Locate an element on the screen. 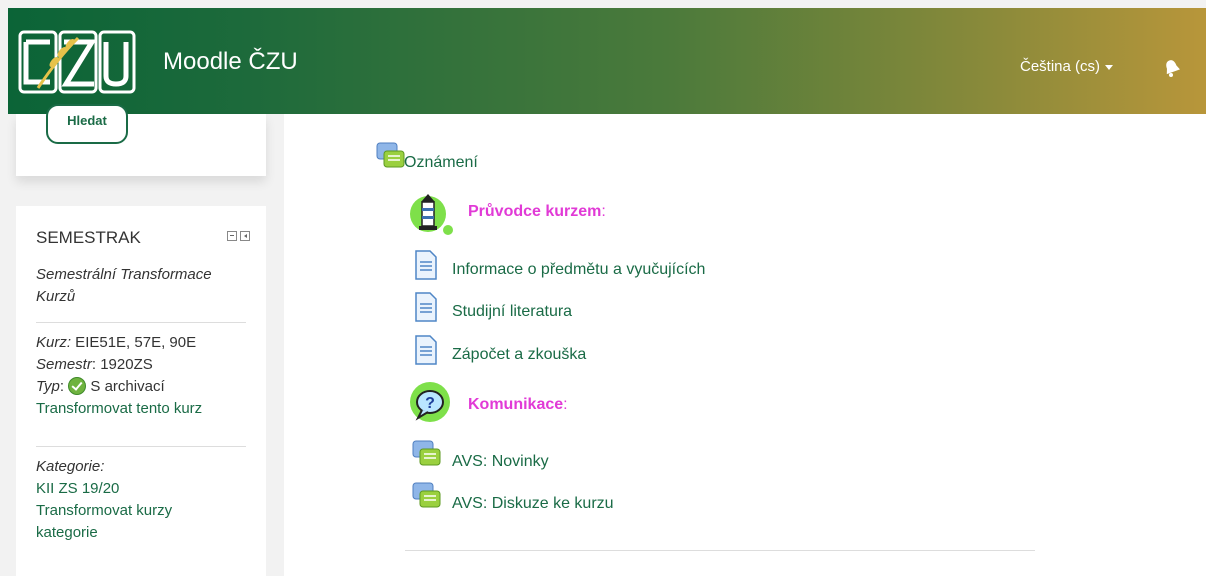 The height and width of the screenshot is (576, 1206). site-name: Moodle ČZU is located at coordinates (230, 62).